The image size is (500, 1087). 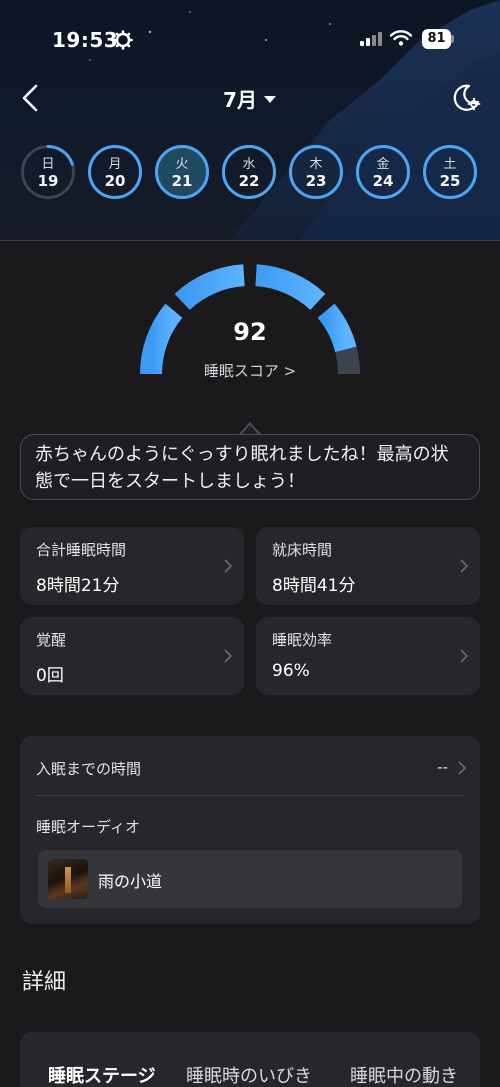 I want to click on wifi-icon, so click(x=401, y=38).